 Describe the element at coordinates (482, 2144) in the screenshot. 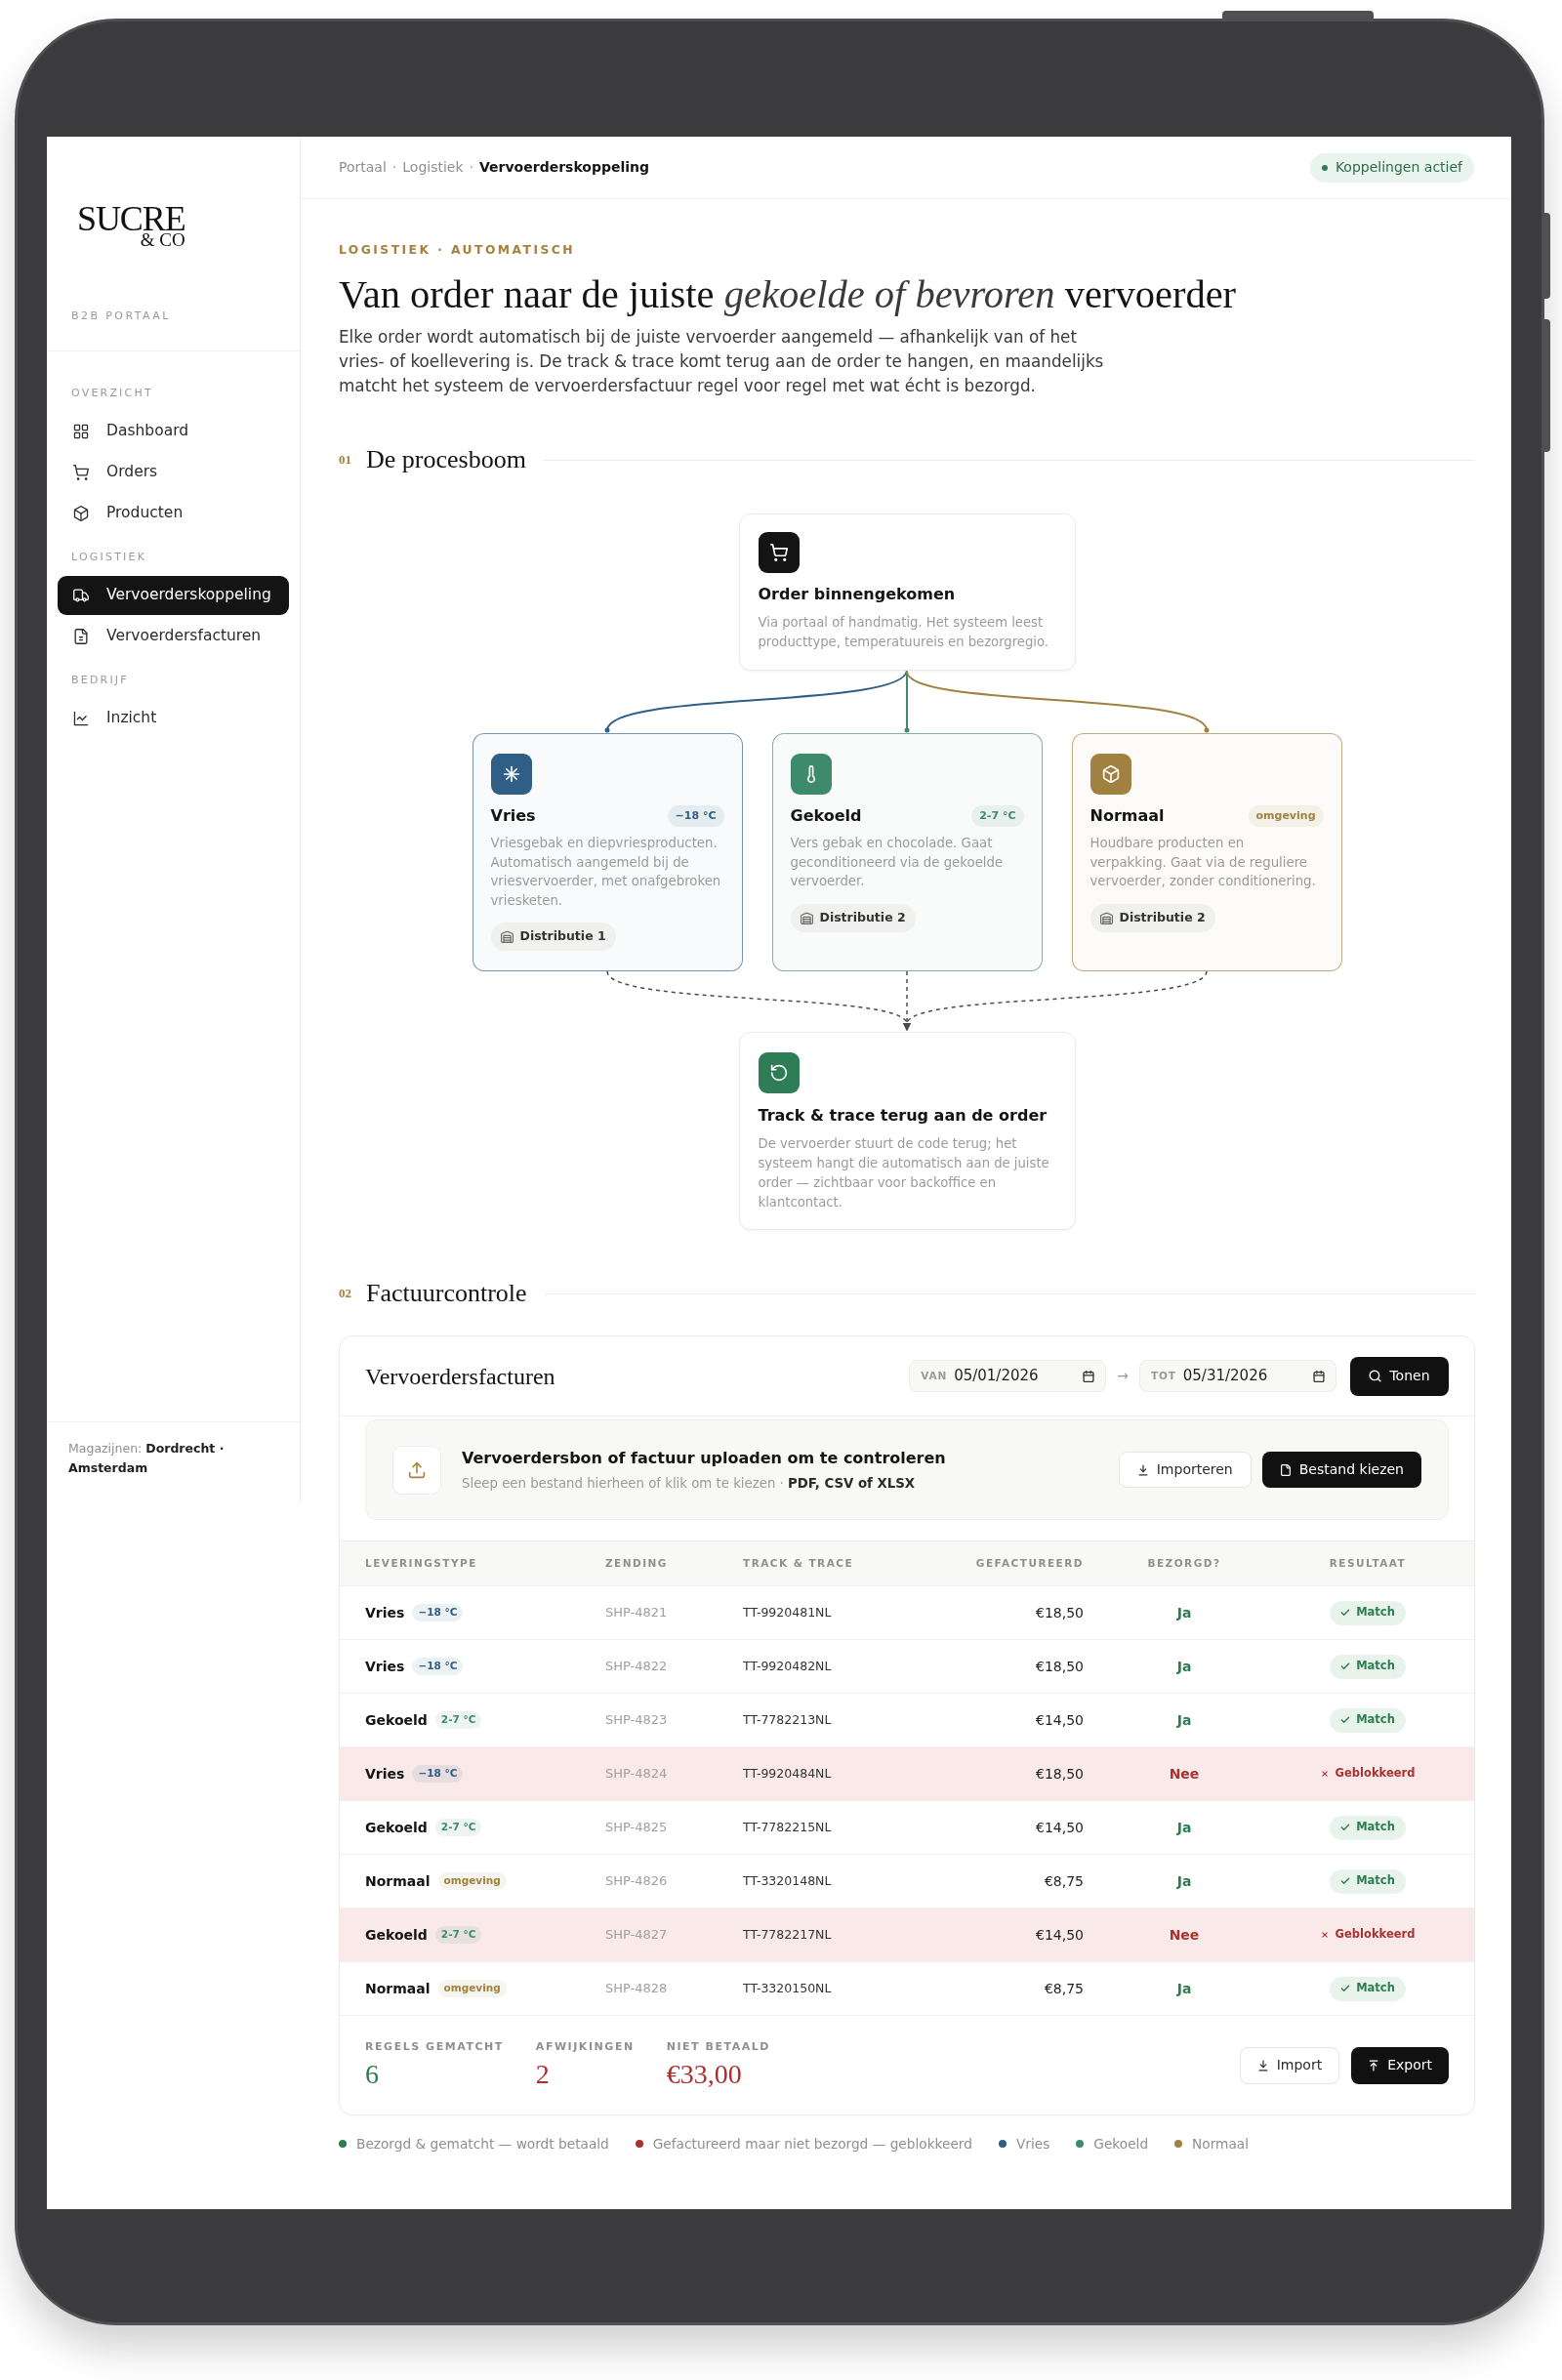

I see `legend-label: Bezorgd & gematcht — wordt betaald` at that location.